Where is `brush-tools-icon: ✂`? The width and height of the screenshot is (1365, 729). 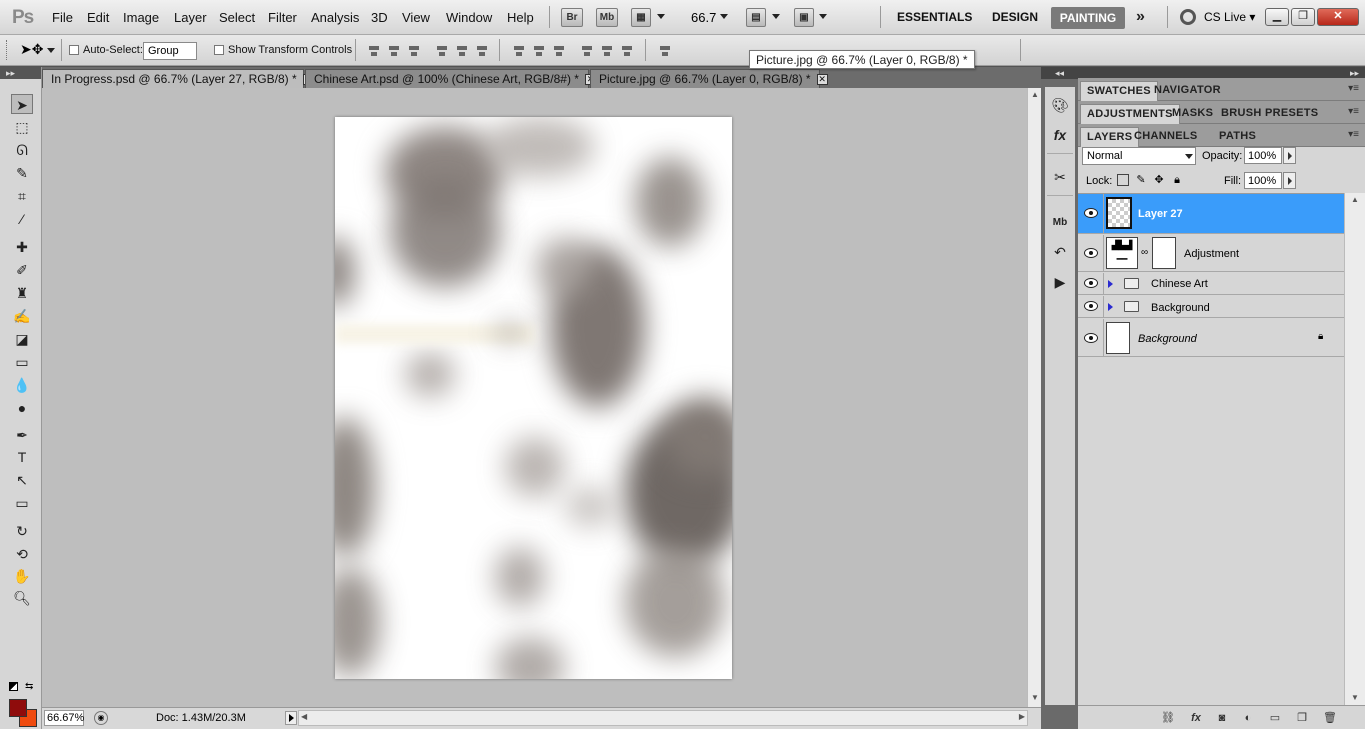 brush-tools-icon: ✂ is located at coordinates (1060, 177).